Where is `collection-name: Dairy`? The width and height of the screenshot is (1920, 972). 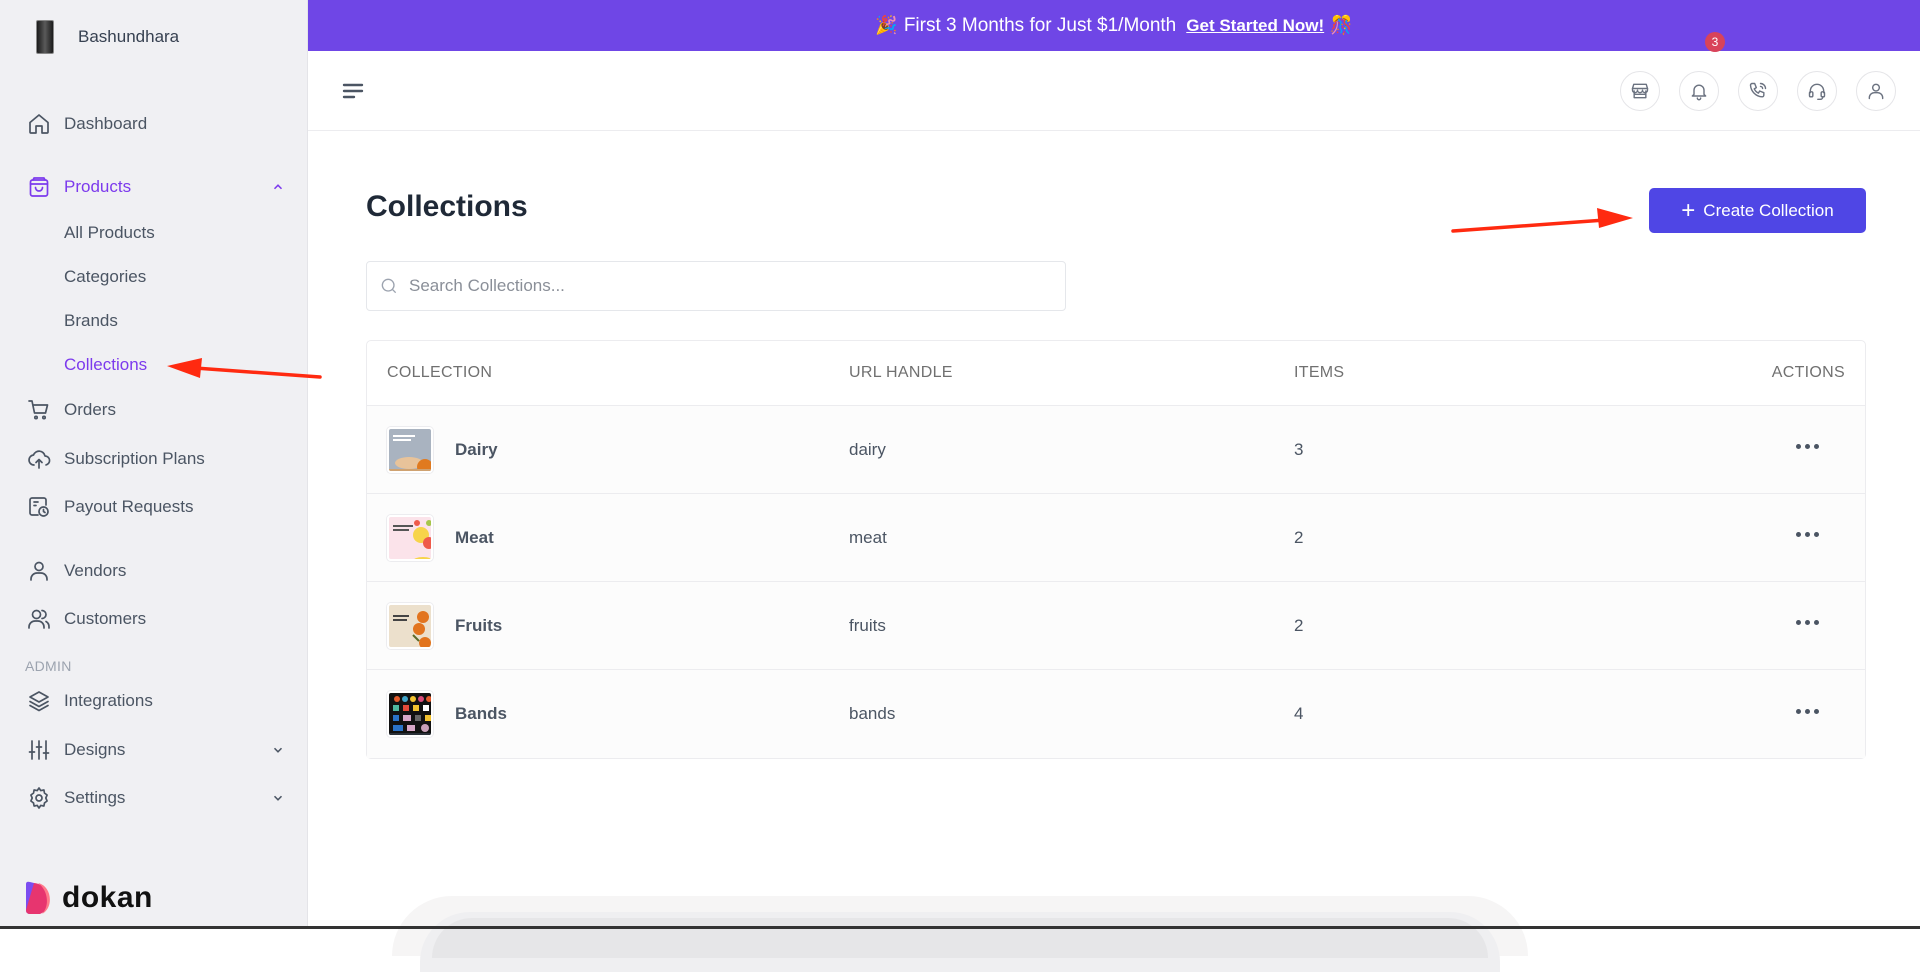
collection-name: Dairy is located at coordinates (476, 450).